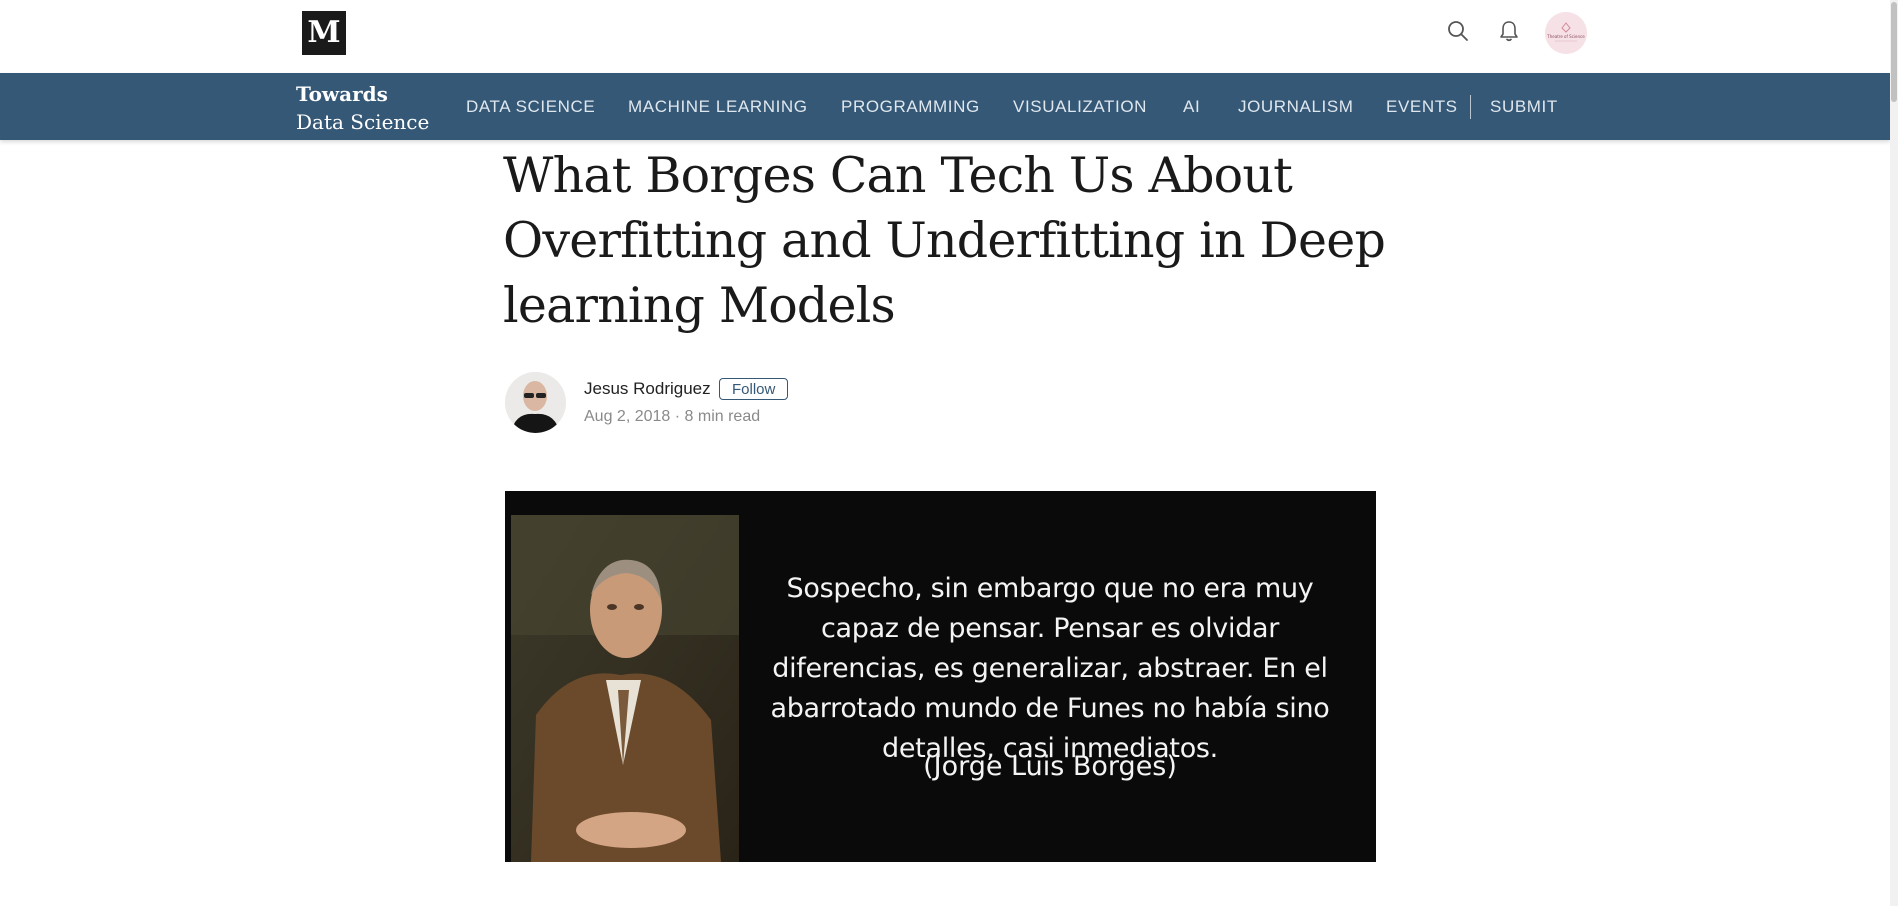 The image size is (1898, 906). I want to click on user-avatar: Theatre of Science, so click(1566, 33).